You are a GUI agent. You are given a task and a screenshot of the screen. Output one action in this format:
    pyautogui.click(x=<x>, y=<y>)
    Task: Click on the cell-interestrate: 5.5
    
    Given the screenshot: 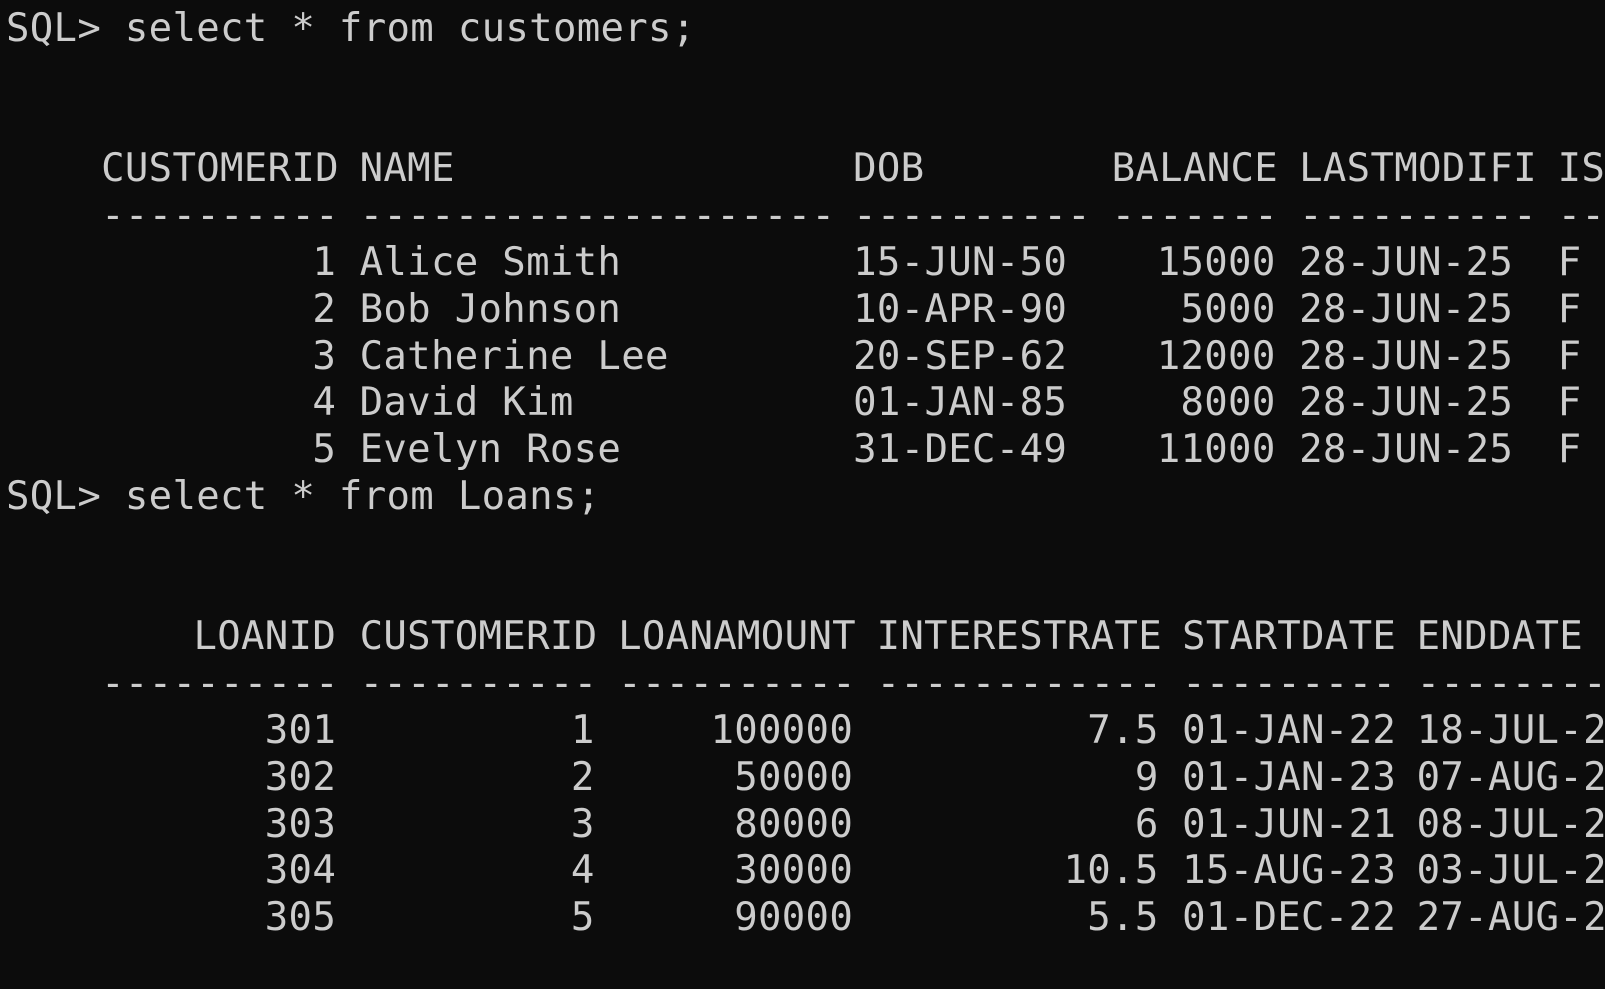 What is the action you would take?
    pyautogui.click(x=1123, y=918)
    